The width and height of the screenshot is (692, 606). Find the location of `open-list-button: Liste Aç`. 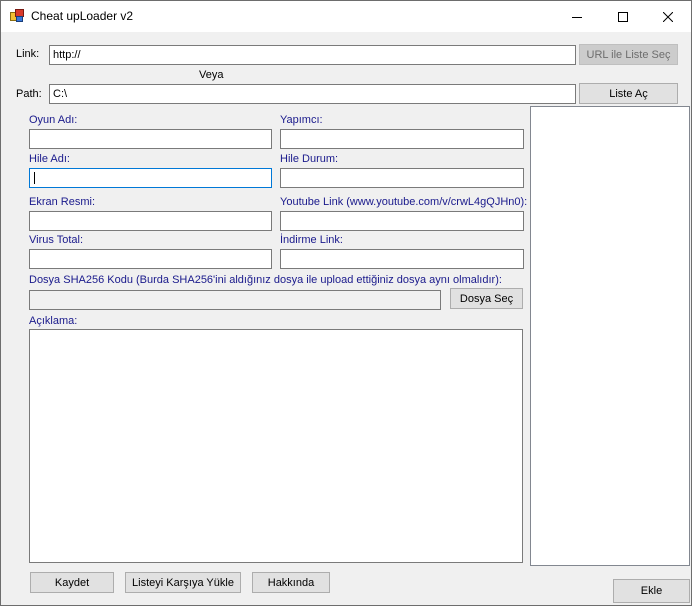

open-list-button: Liste Aç is located at coordinates (628, 93).